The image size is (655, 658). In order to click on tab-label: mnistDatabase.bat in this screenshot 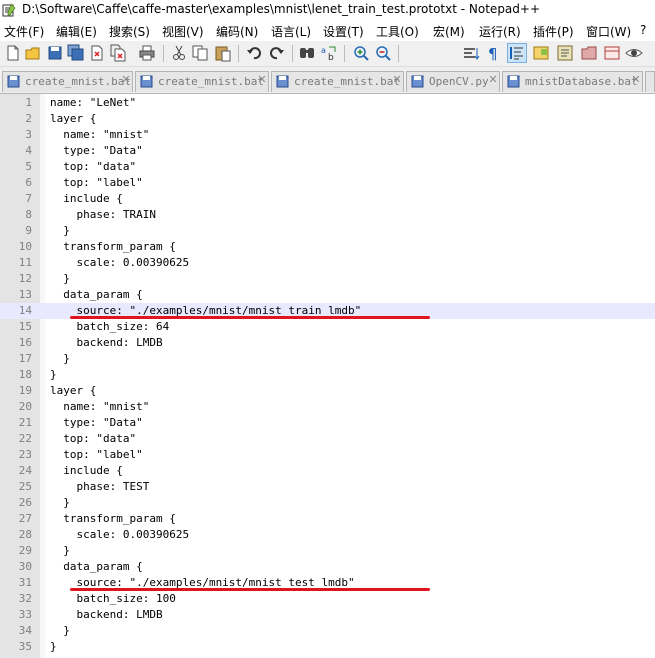, I will do `click(581, 81)`.